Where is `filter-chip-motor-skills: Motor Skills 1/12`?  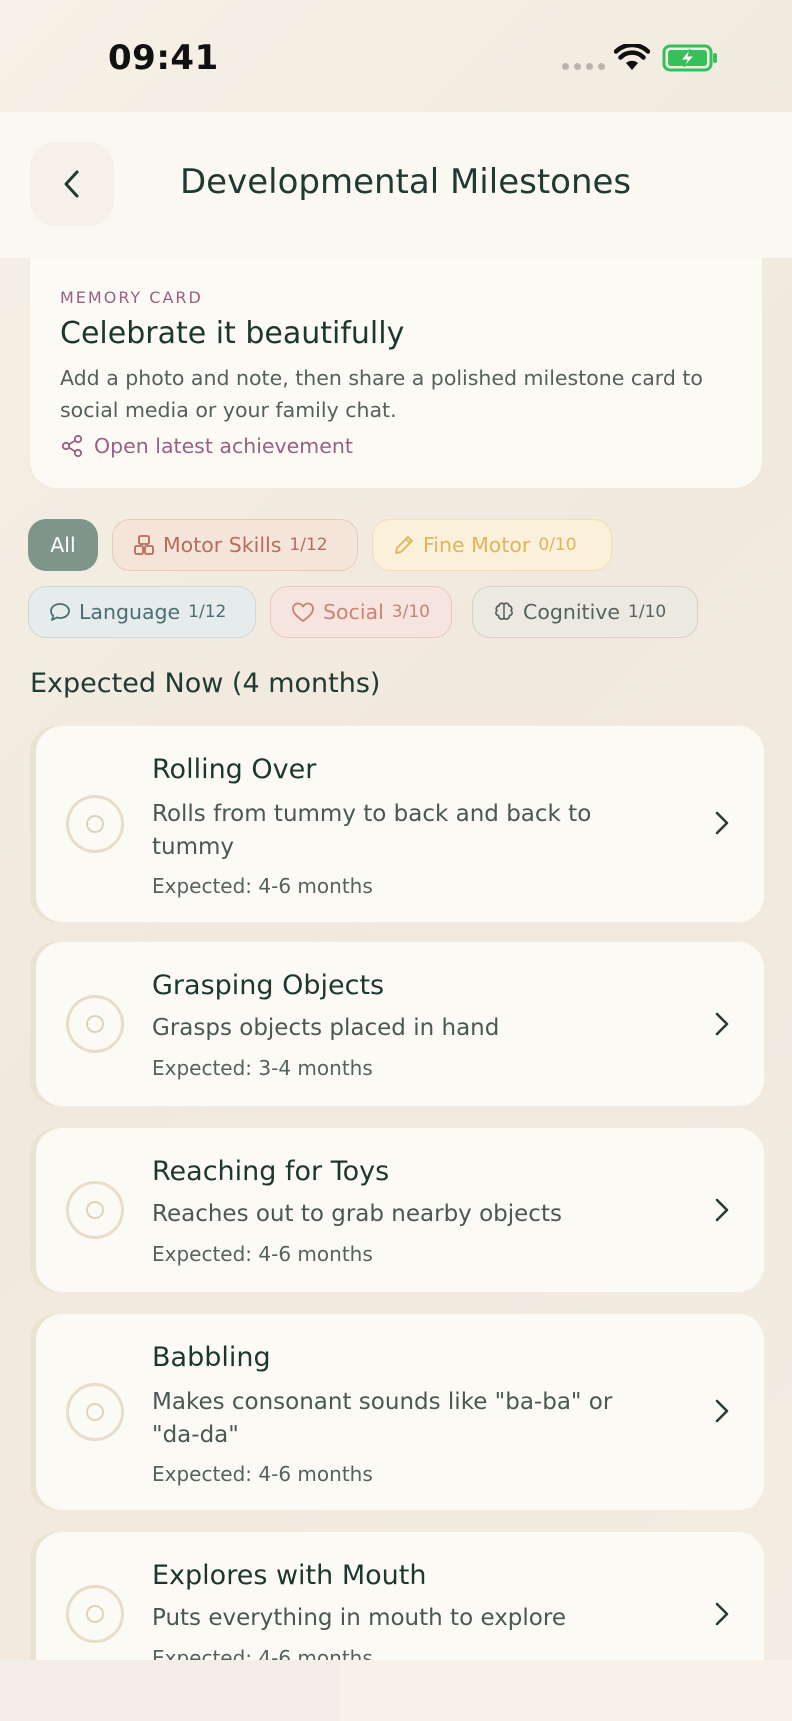 filter-chip-motor-skills: Motor Skills 1/12 is located at coordinates (235, 545).